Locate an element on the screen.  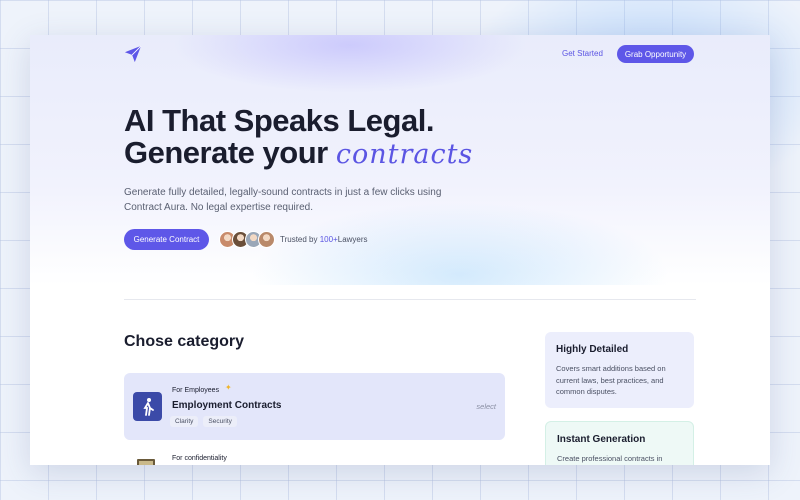
category-tags: Clarity Security is located at coordinates (203, 421).